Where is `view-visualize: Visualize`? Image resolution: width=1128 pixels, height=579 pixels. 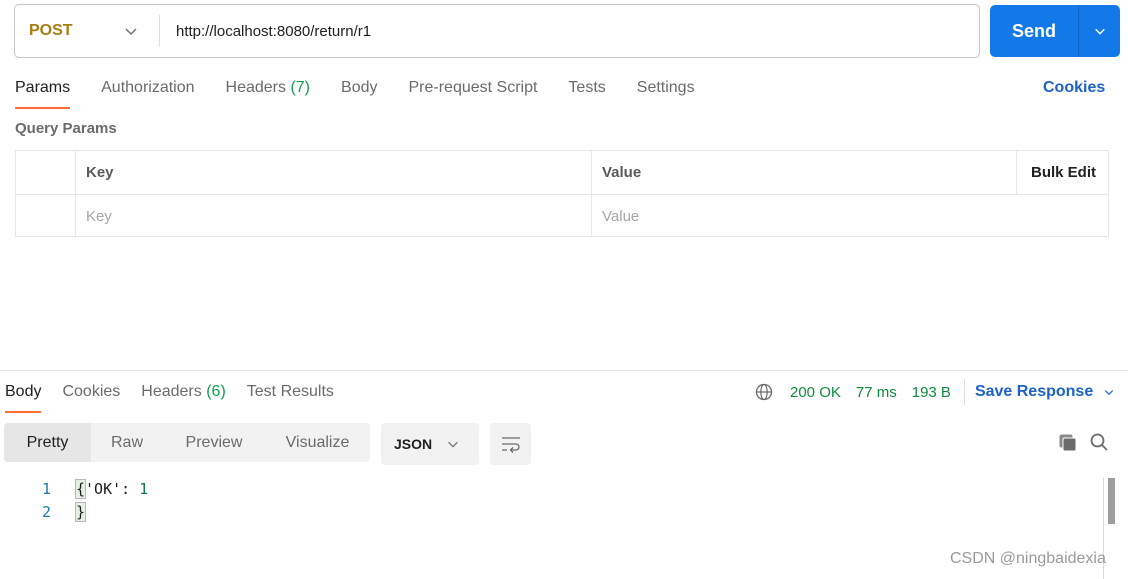 view-visualize: Visualize is located at coordinates (317, 442).